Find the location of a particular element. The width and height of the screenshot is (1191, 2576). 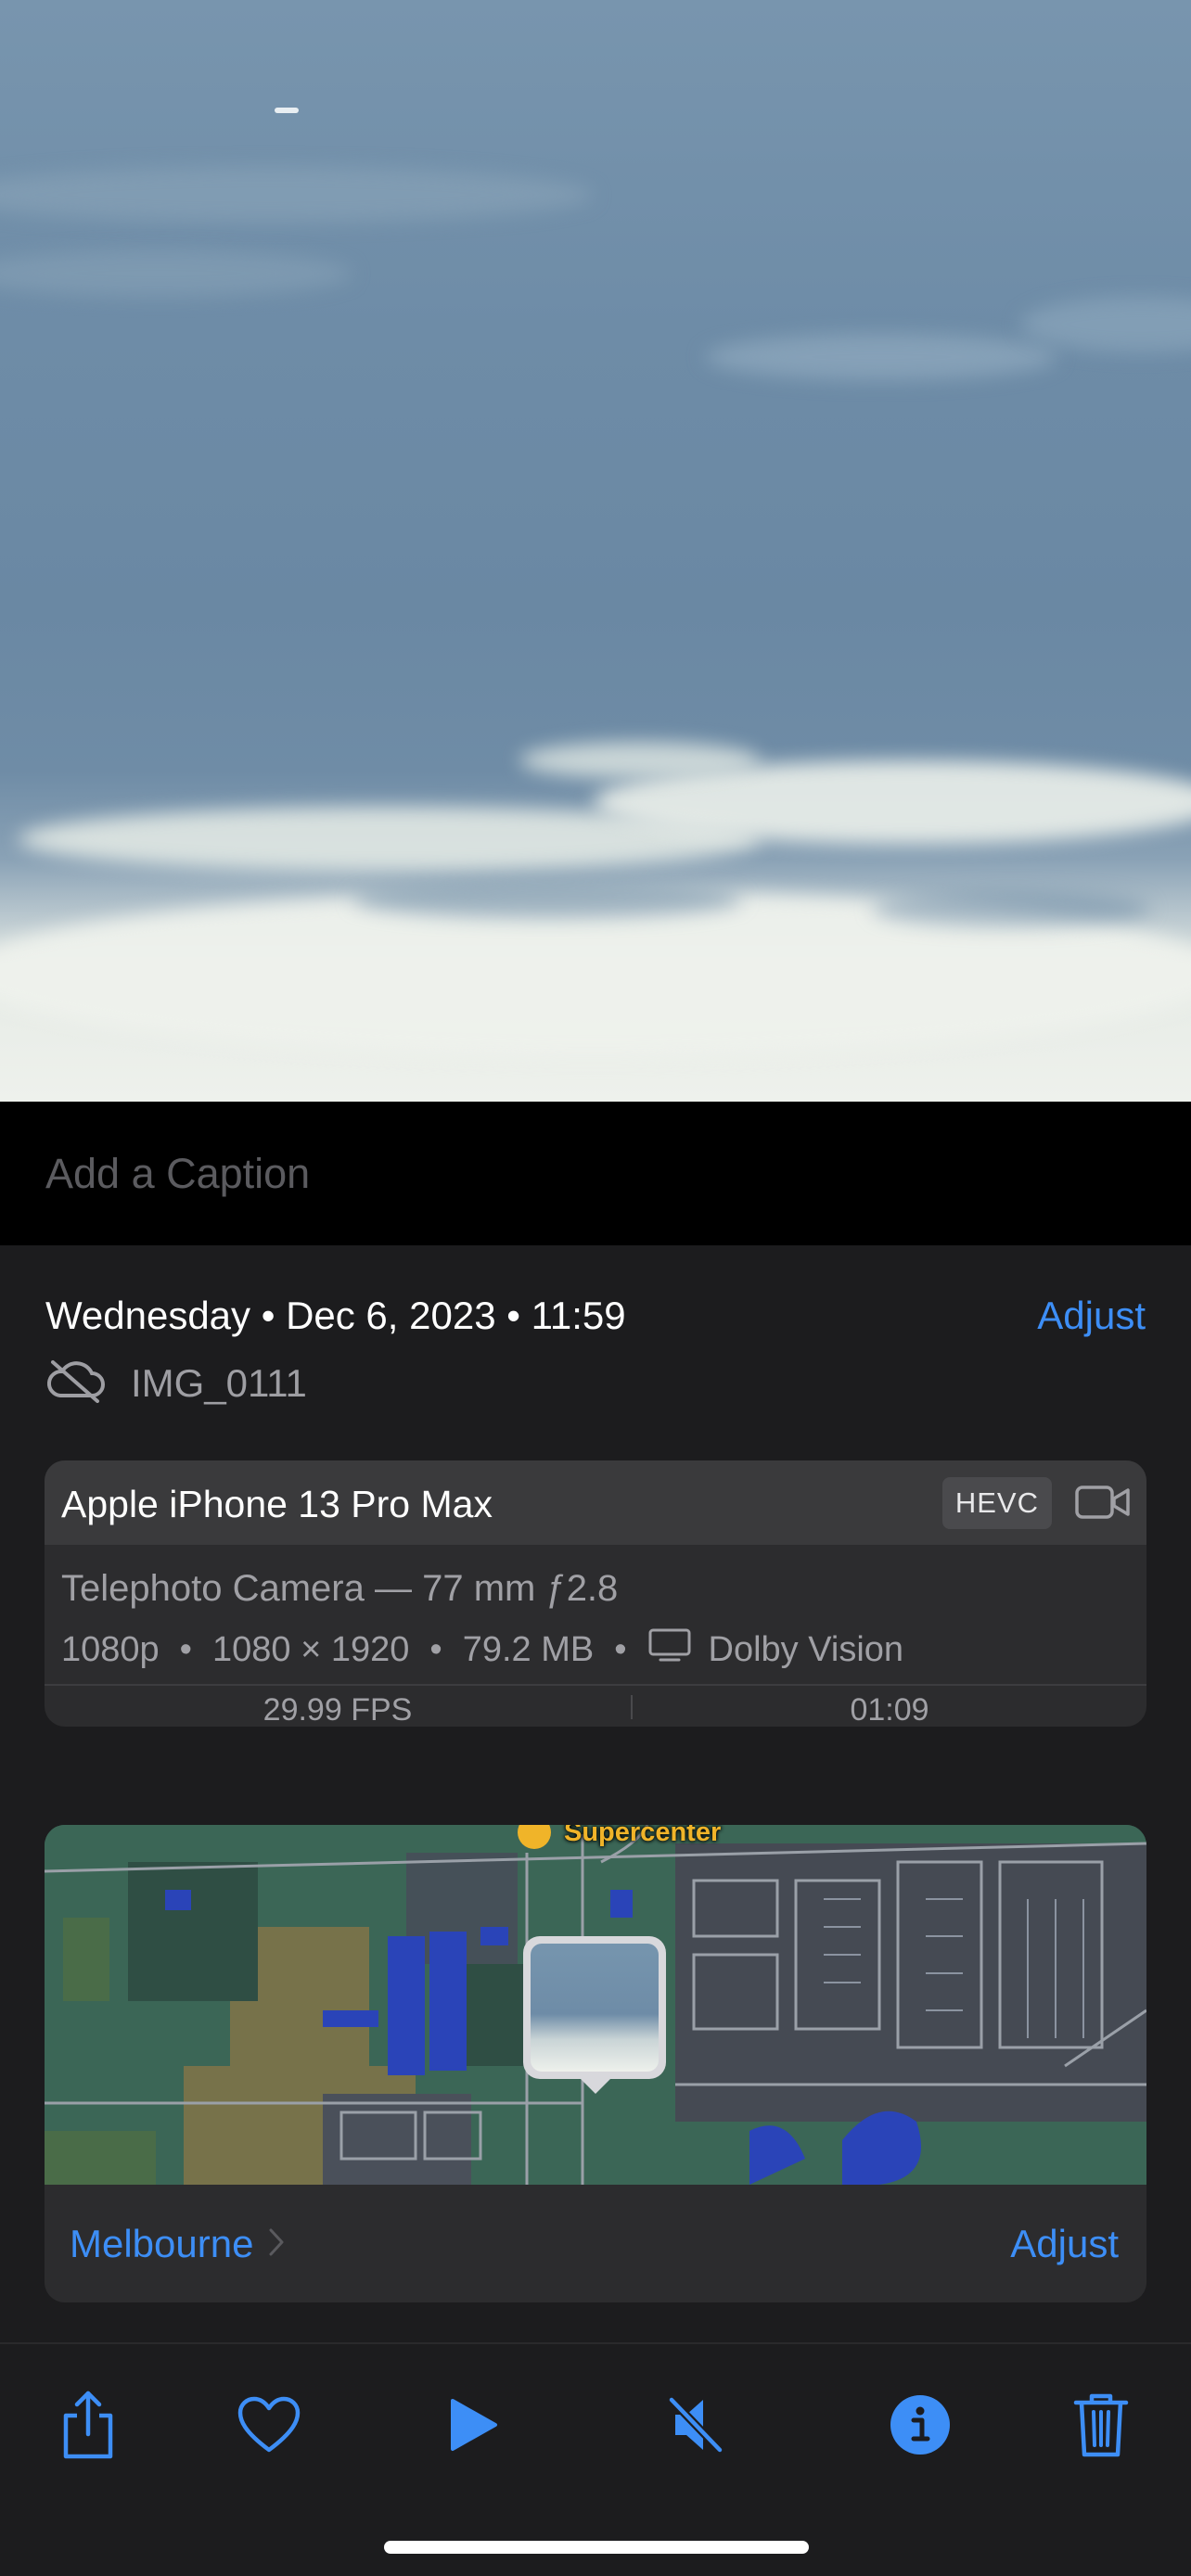

delete-button is located at coordinates (1101, 2426).